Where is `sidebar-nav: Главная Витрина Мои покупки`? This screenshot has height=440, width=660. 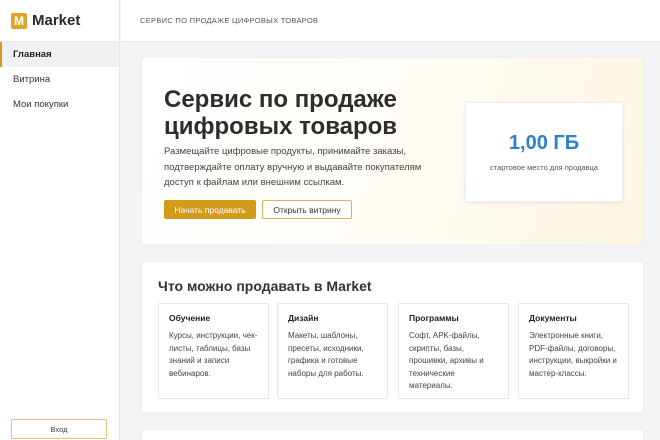 sidebar-nav: Главная Витрина Мои покупки is located at coordinates (59, 79).